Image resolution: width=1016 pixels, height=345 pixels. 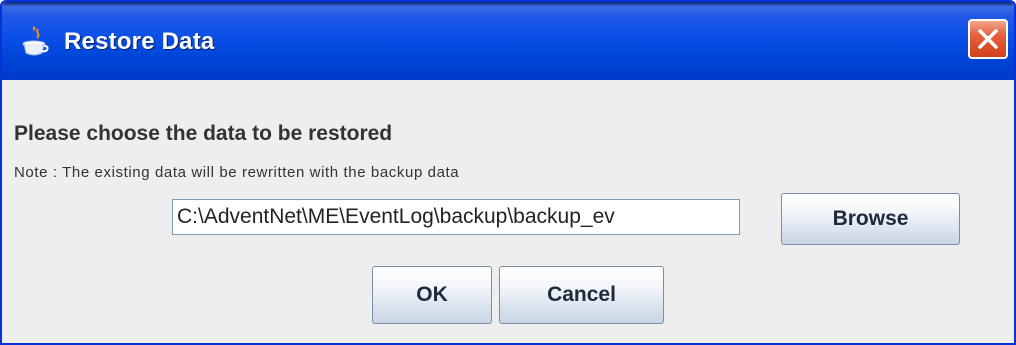 I want to click on dialog-heading: Please choose the data to be restored, so click(x=203, y=133).